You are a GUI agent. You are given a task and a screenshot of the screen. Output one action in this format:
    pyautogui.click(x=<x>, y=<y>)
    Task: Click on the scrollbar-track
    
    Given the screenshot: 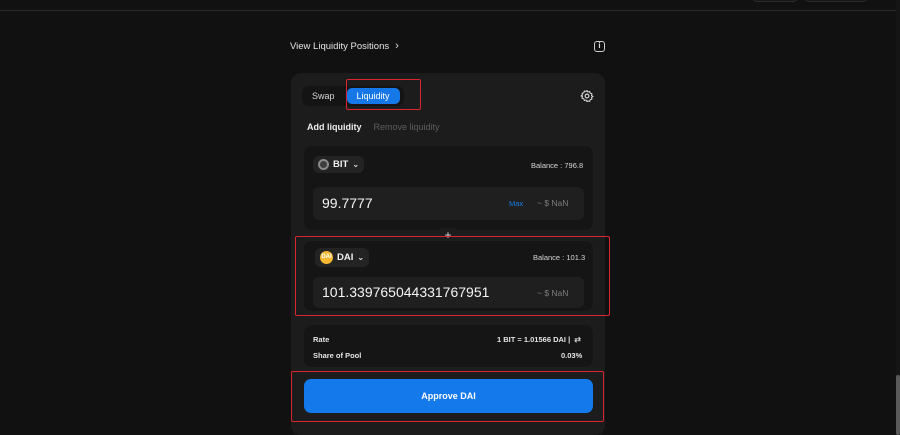 What is the action you would take?
    pyautogui.click(x=898, y=217)
    